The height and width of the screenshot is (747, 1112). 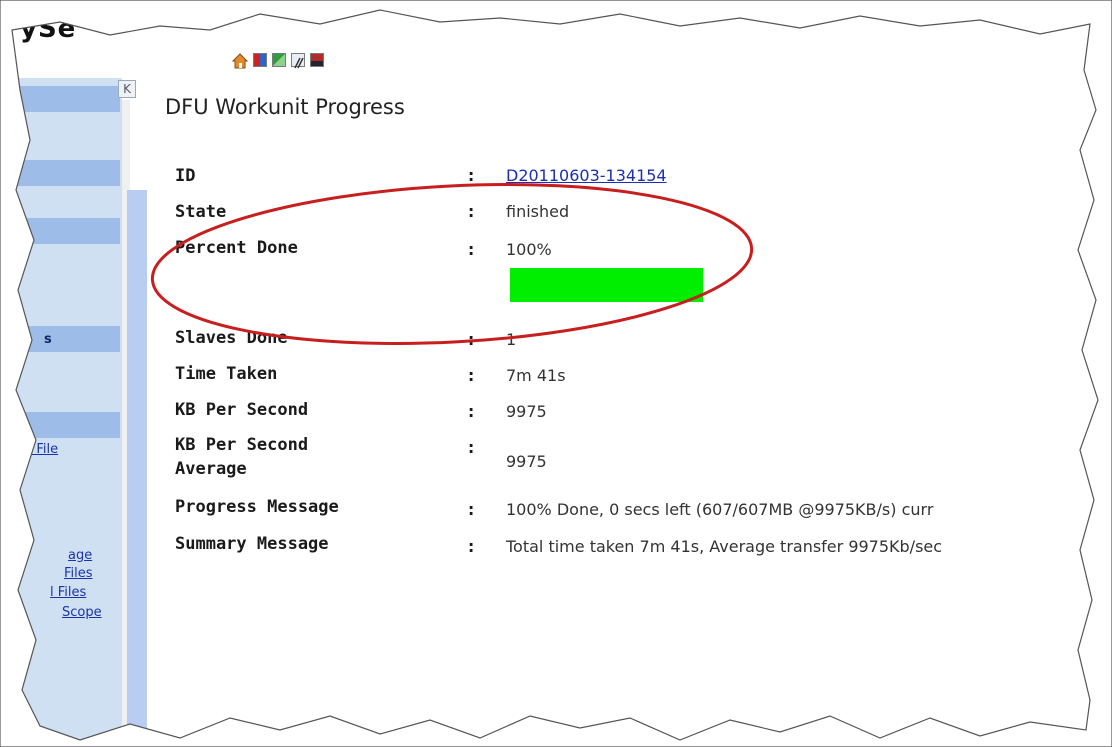 I want to click on toolbar, so click(x=277, y=61).